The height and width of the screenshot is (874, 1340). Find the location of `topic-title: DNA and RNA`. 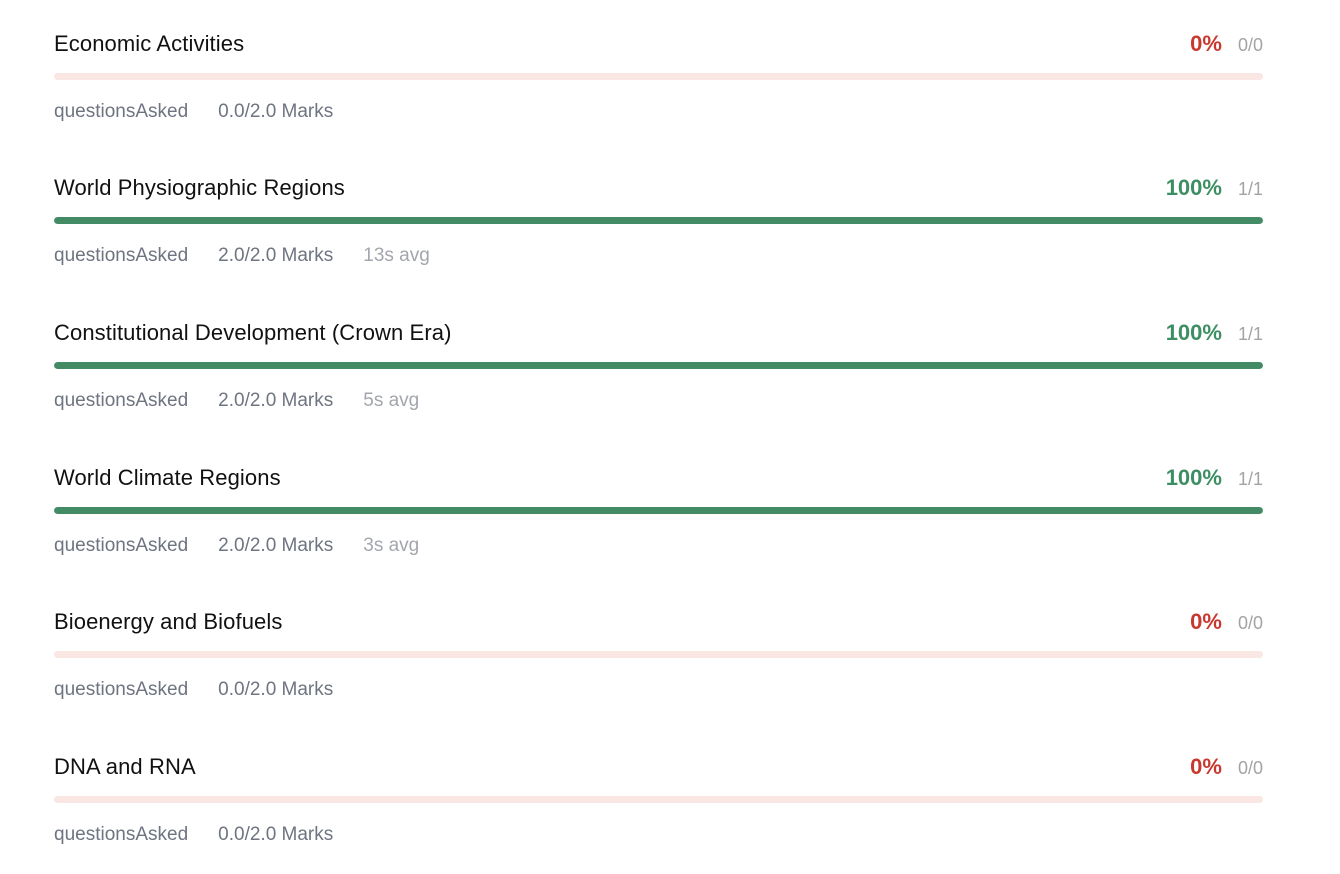

topic-title: DNA and RNA is located at coordinates (125, 766).